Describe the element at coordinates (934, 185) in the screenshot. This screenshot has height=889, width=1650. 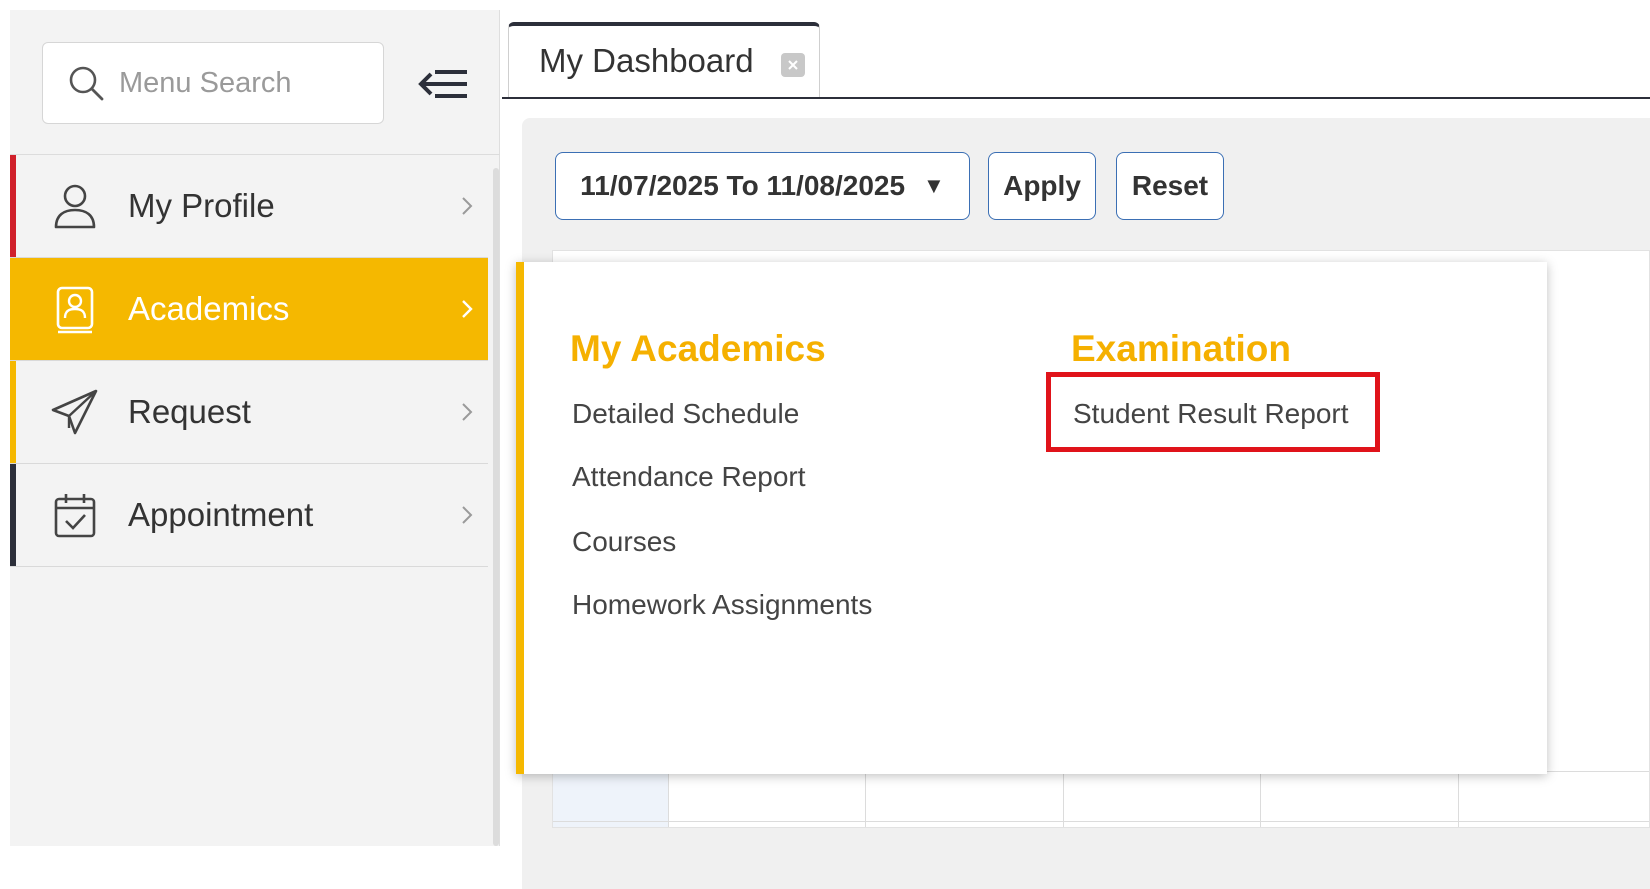
I see `caret-down-icon: ▼` at that location.